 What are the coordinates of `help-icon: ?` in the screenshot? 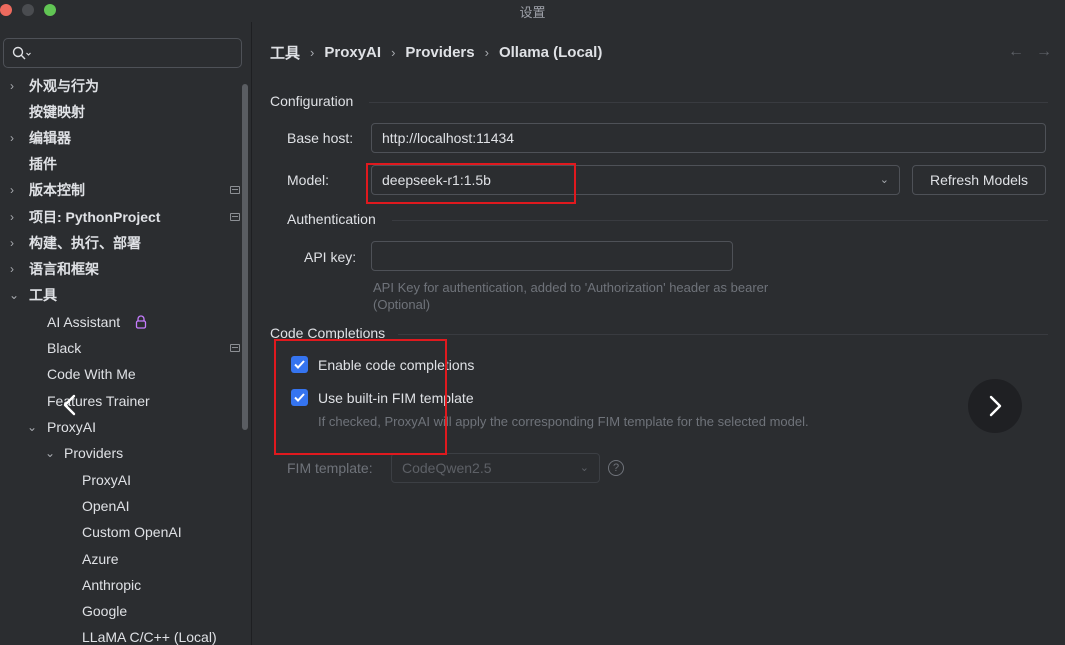 It's located at (616, 468).